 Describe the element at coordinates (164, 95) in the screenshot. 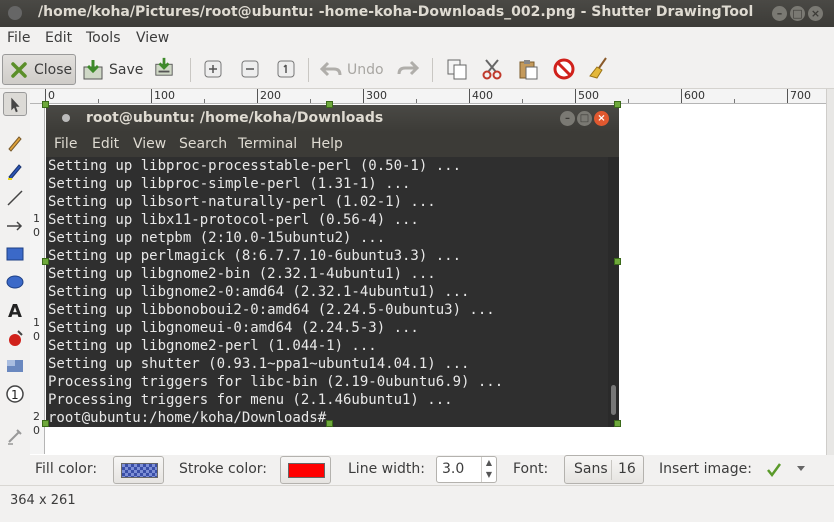

I see `ruler-label: 100` at that location.